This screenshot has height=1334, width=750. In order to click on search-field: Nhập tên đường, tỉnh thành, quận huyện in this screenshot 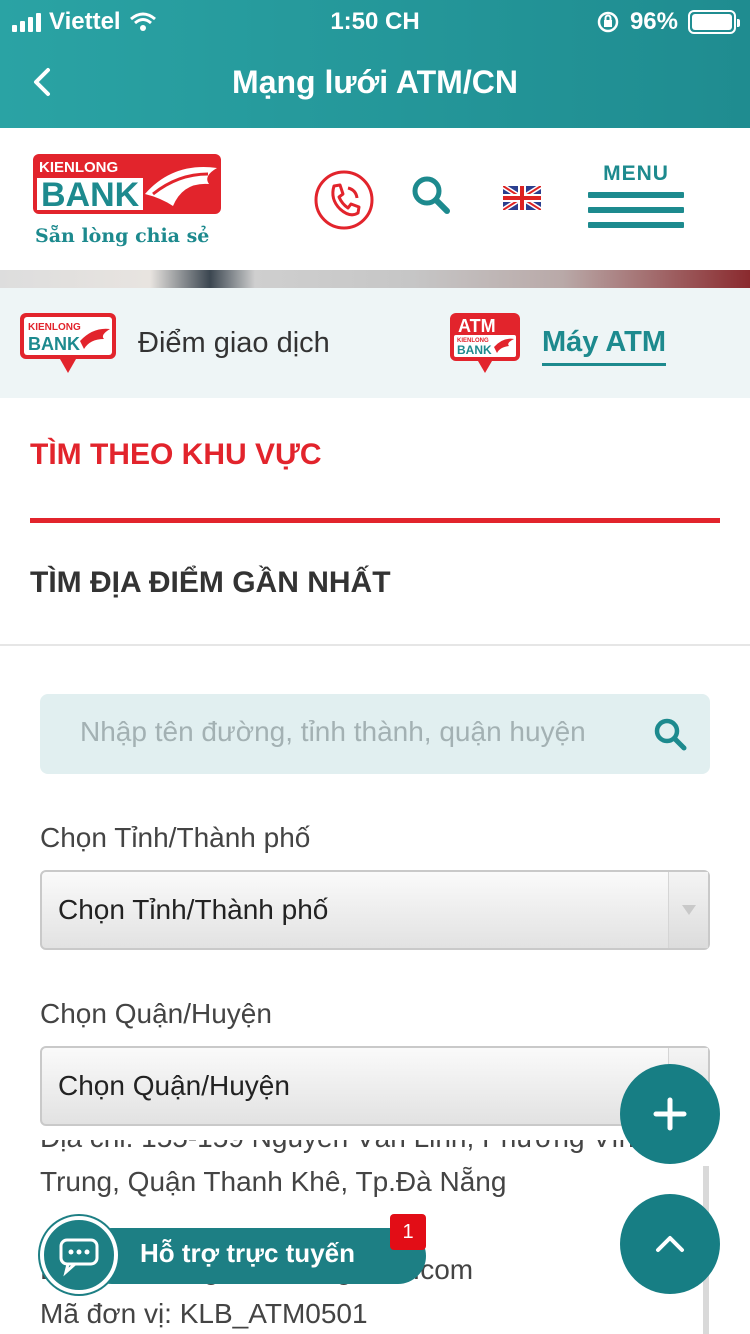, I will do `click(375, 734)`.